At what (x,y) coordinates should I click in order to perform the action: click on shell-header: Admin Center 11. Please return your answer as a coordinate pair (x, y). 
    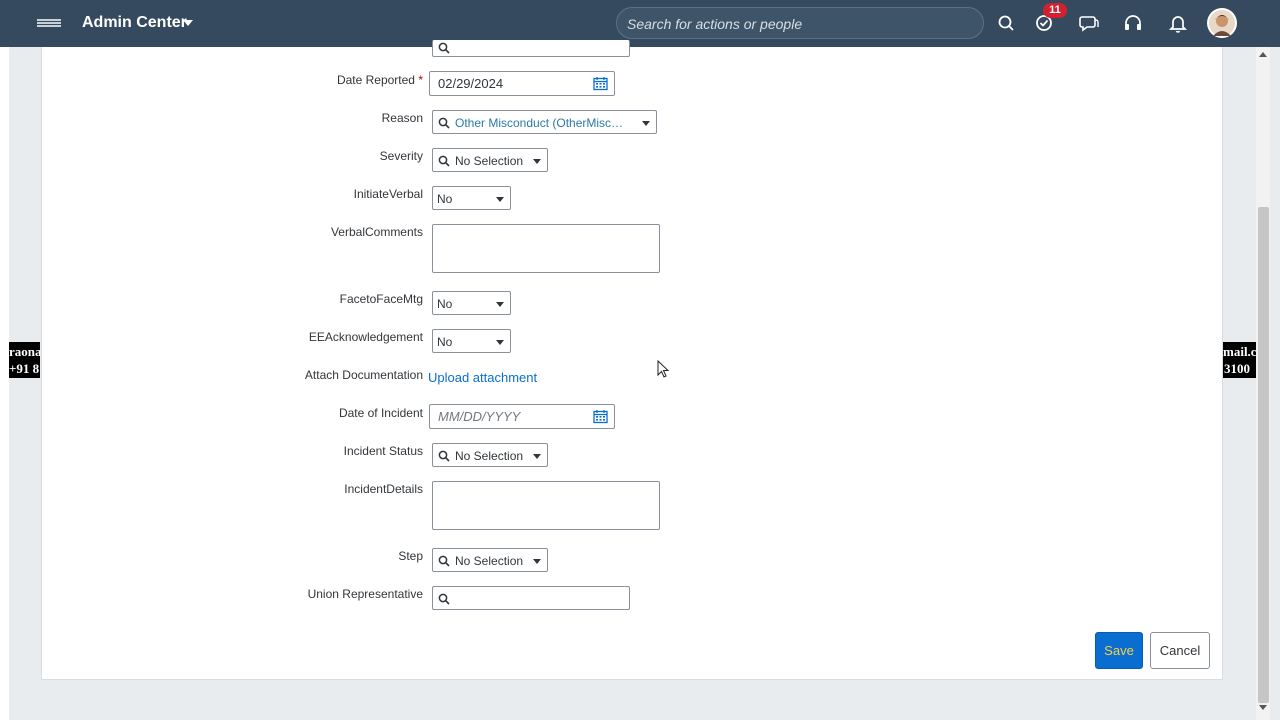
    Looking at the image, I should click on (640, 23).